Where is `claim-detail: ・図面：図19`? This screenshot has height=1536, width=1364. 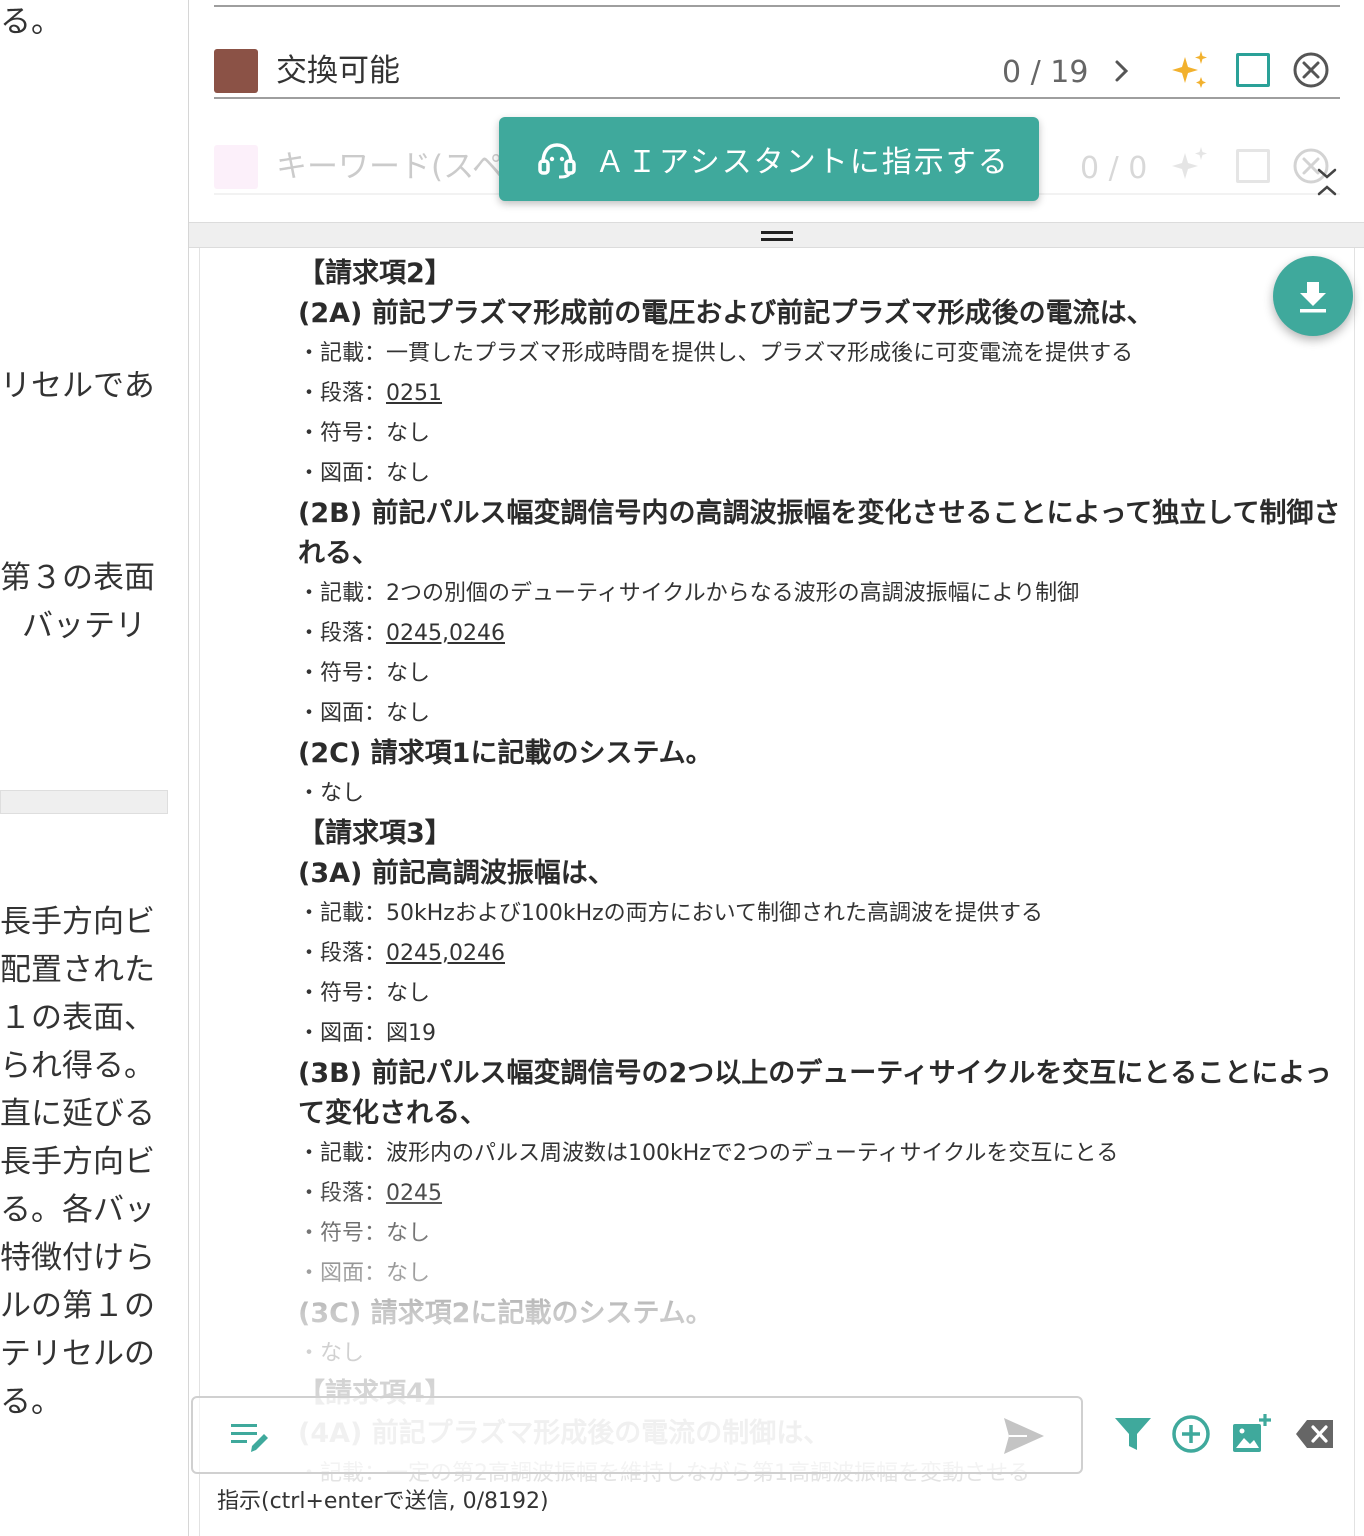
claim-detail: ・図面：図19 is located at coordinates (823, 1034).